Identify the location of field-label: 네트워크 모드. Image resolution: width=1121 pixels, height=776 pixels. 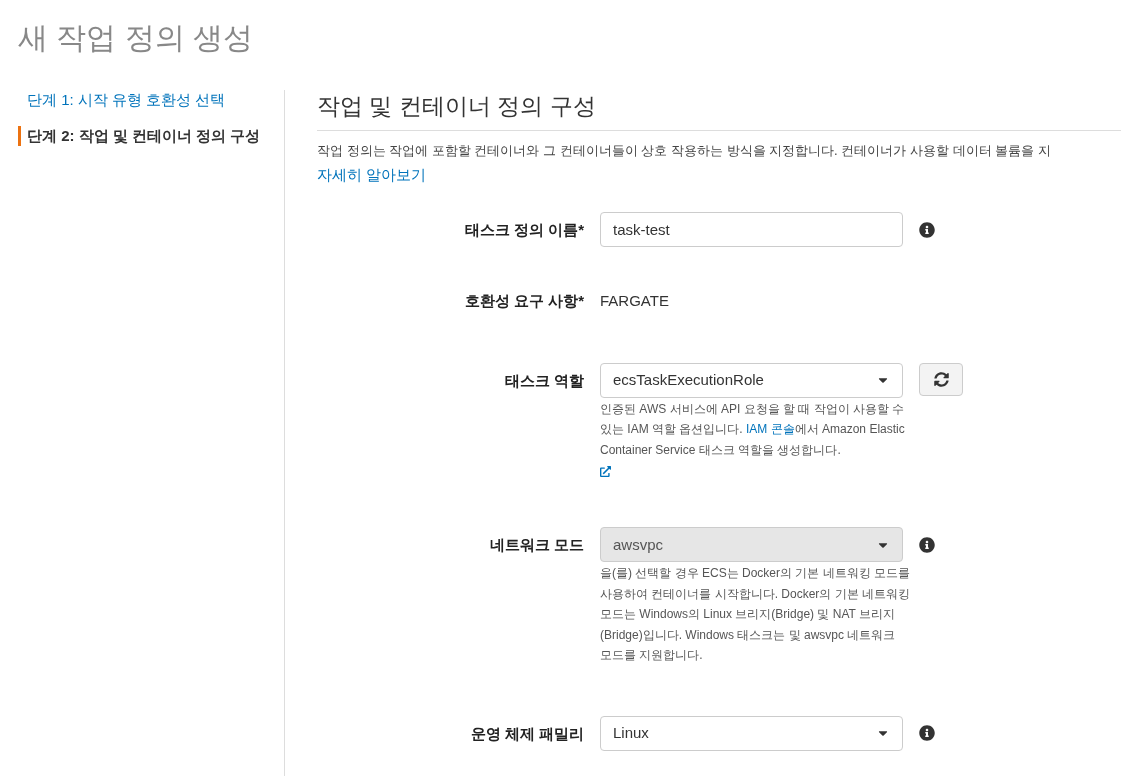
(536, 545).